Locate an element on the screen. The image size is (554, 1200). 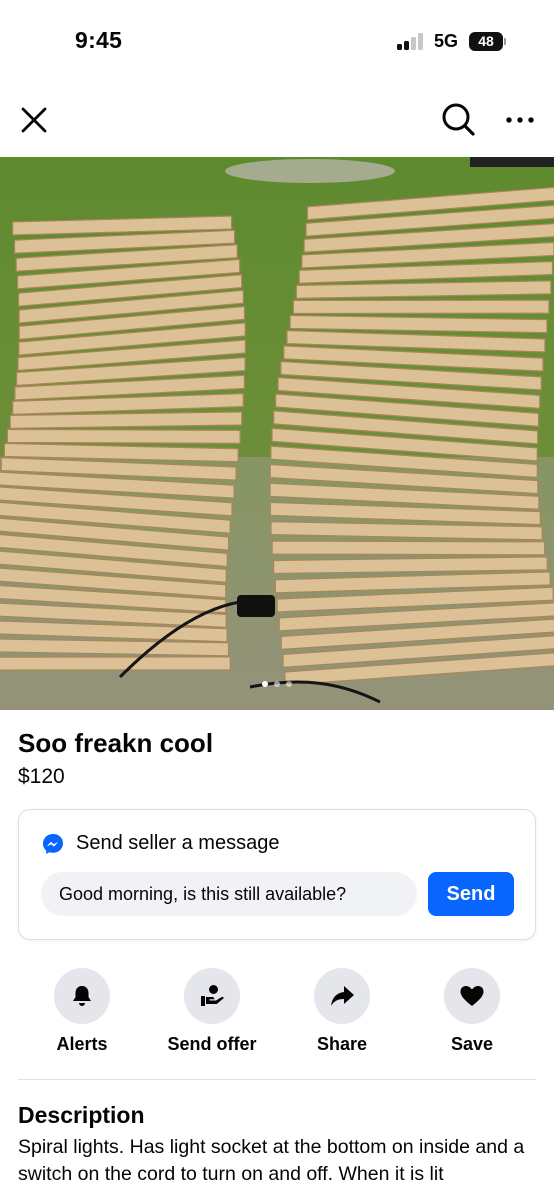
heart-icon is located at coordinates (472, 996).